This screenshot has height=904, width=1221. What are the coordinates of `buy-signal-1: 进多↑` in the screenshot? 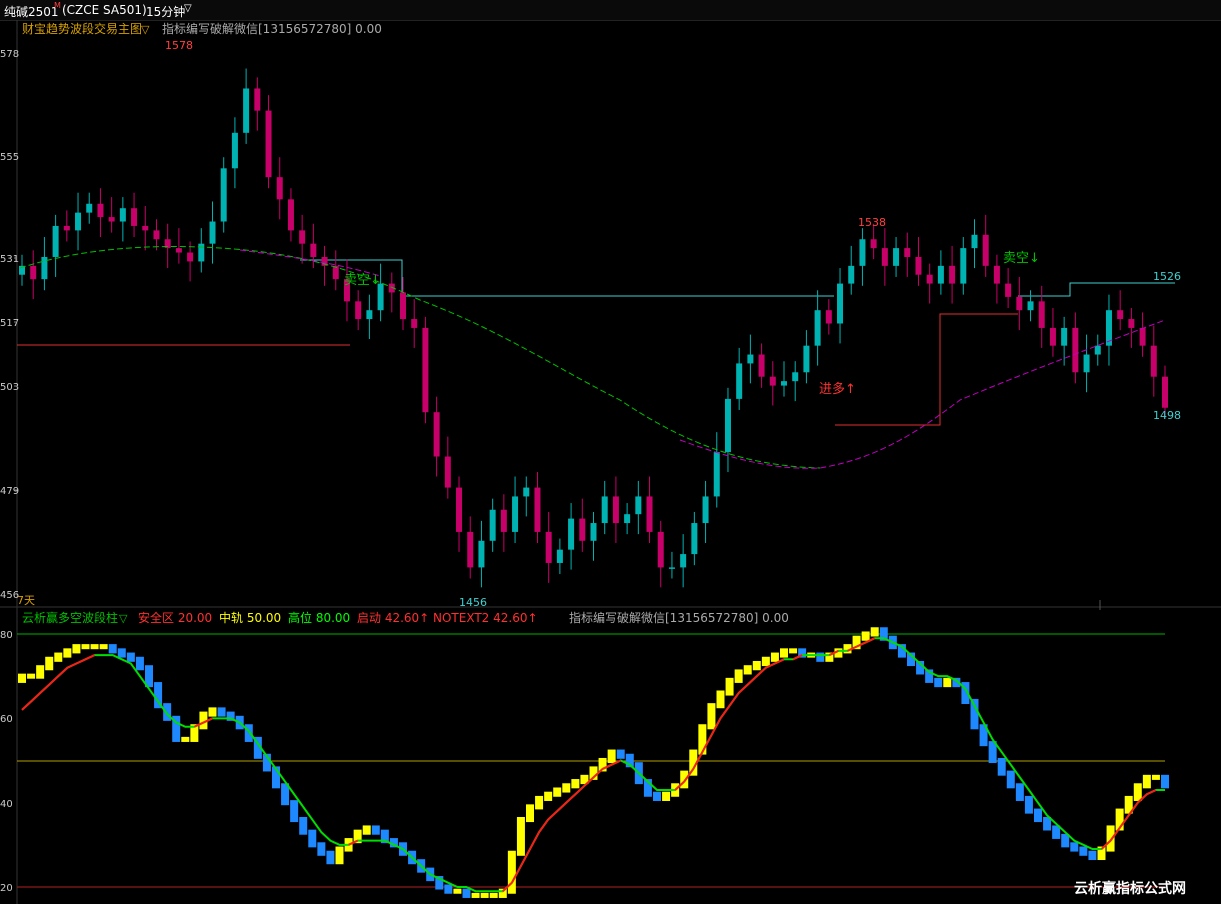 It's located at (837, 389).